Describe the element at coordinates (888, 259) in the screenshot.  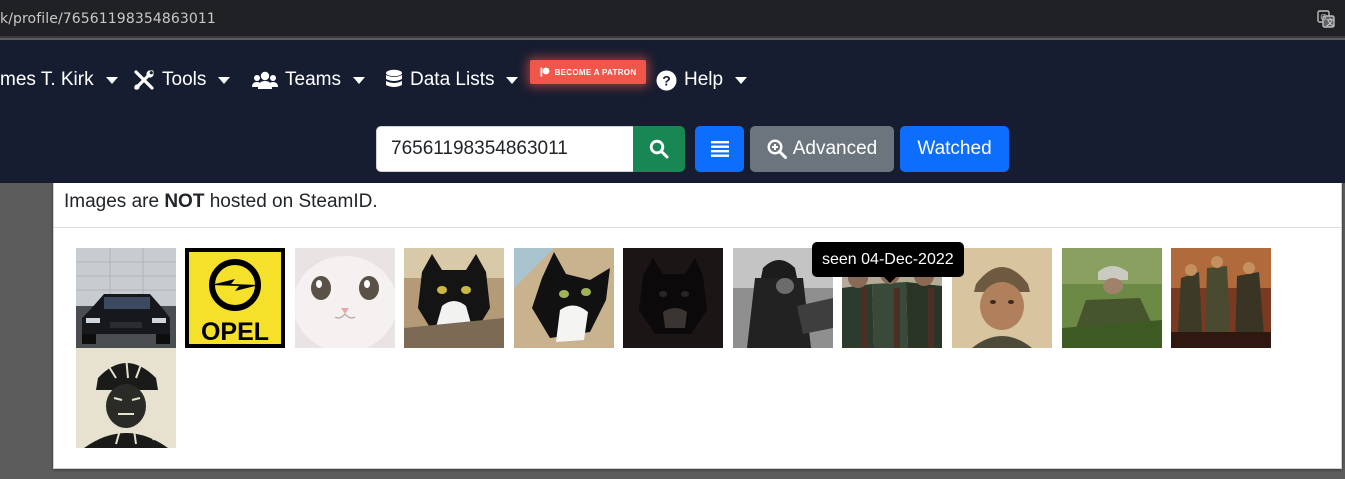
I see `tooltip-text: seen 04-Dec-2022` at that location.